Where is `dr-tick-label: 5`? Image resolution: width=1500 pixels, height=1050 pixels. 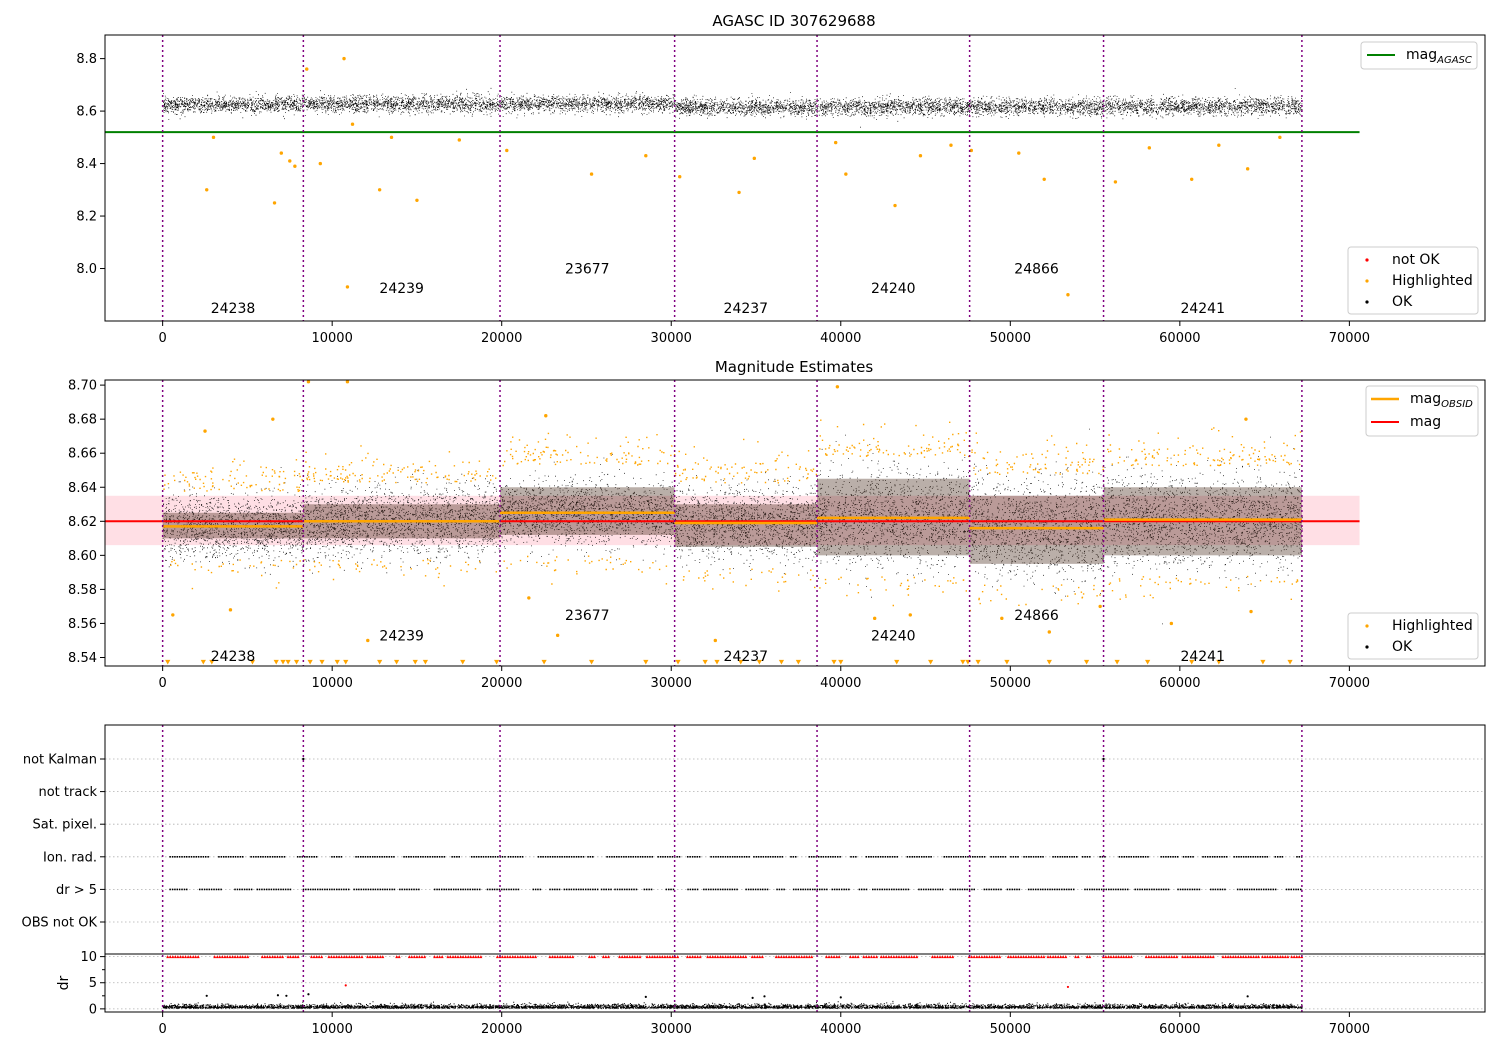
dr-tick-label: 5 is located at coordinates (93, 983).